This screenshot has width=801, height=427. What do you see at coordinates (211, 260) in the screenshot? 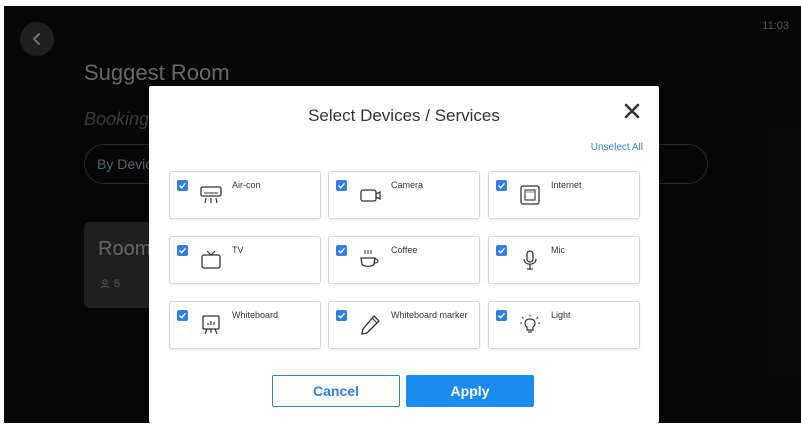
I see `tv-icon` at bounding box center [211, 260].